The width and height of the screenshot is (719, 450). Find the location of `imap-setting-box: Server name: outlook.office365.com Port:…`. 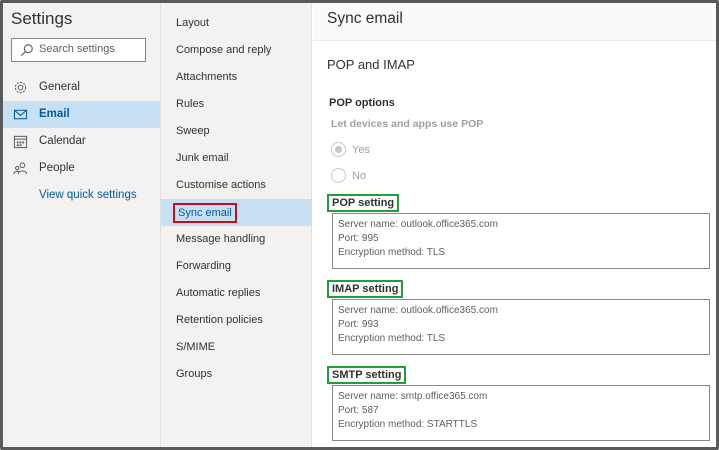

imap-setting-box: Server name: outlook.office365.com Port:… is located at coordinates (521, 327).